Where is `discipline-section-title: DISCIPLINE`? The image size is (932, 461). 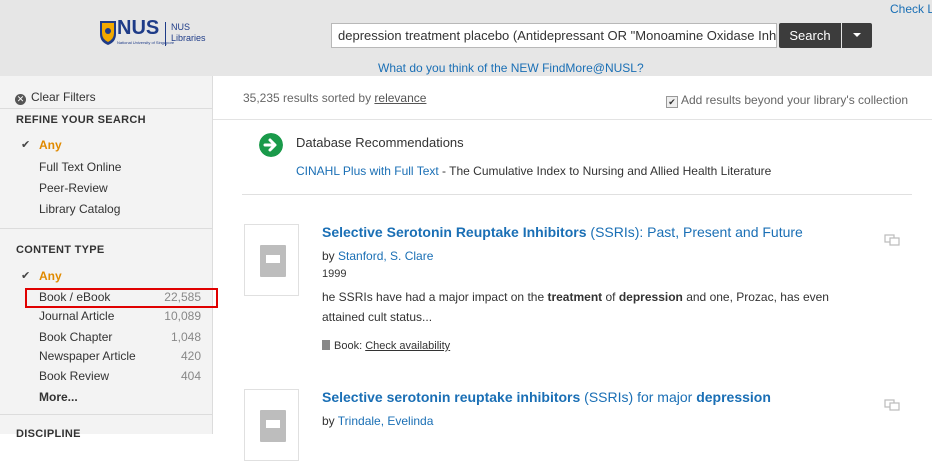 discipline-section-title: DISCIPLINE is located at coordinates (48, 434).